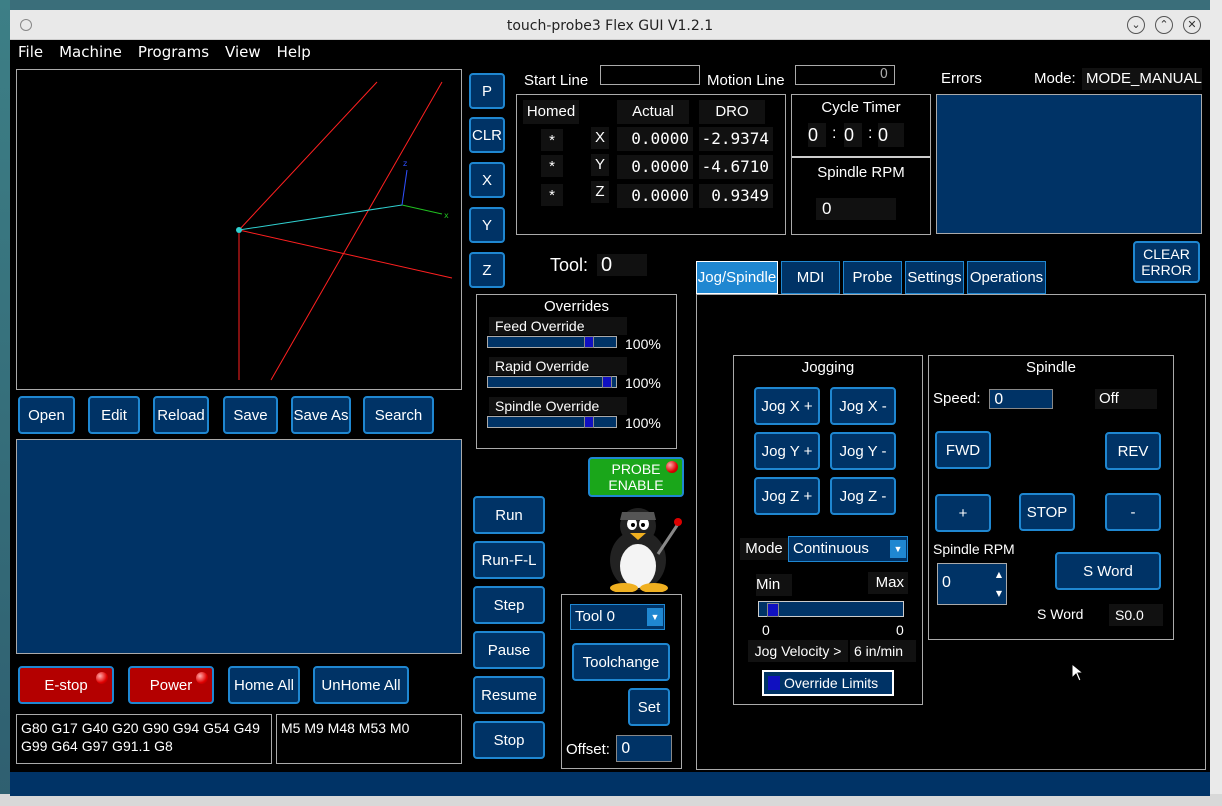 This screenshot has width=1222, height=806. What do you see at coordinates (509, 515) in the screenshot?
I see `run-button: Run` at bounding box center [509, 515].